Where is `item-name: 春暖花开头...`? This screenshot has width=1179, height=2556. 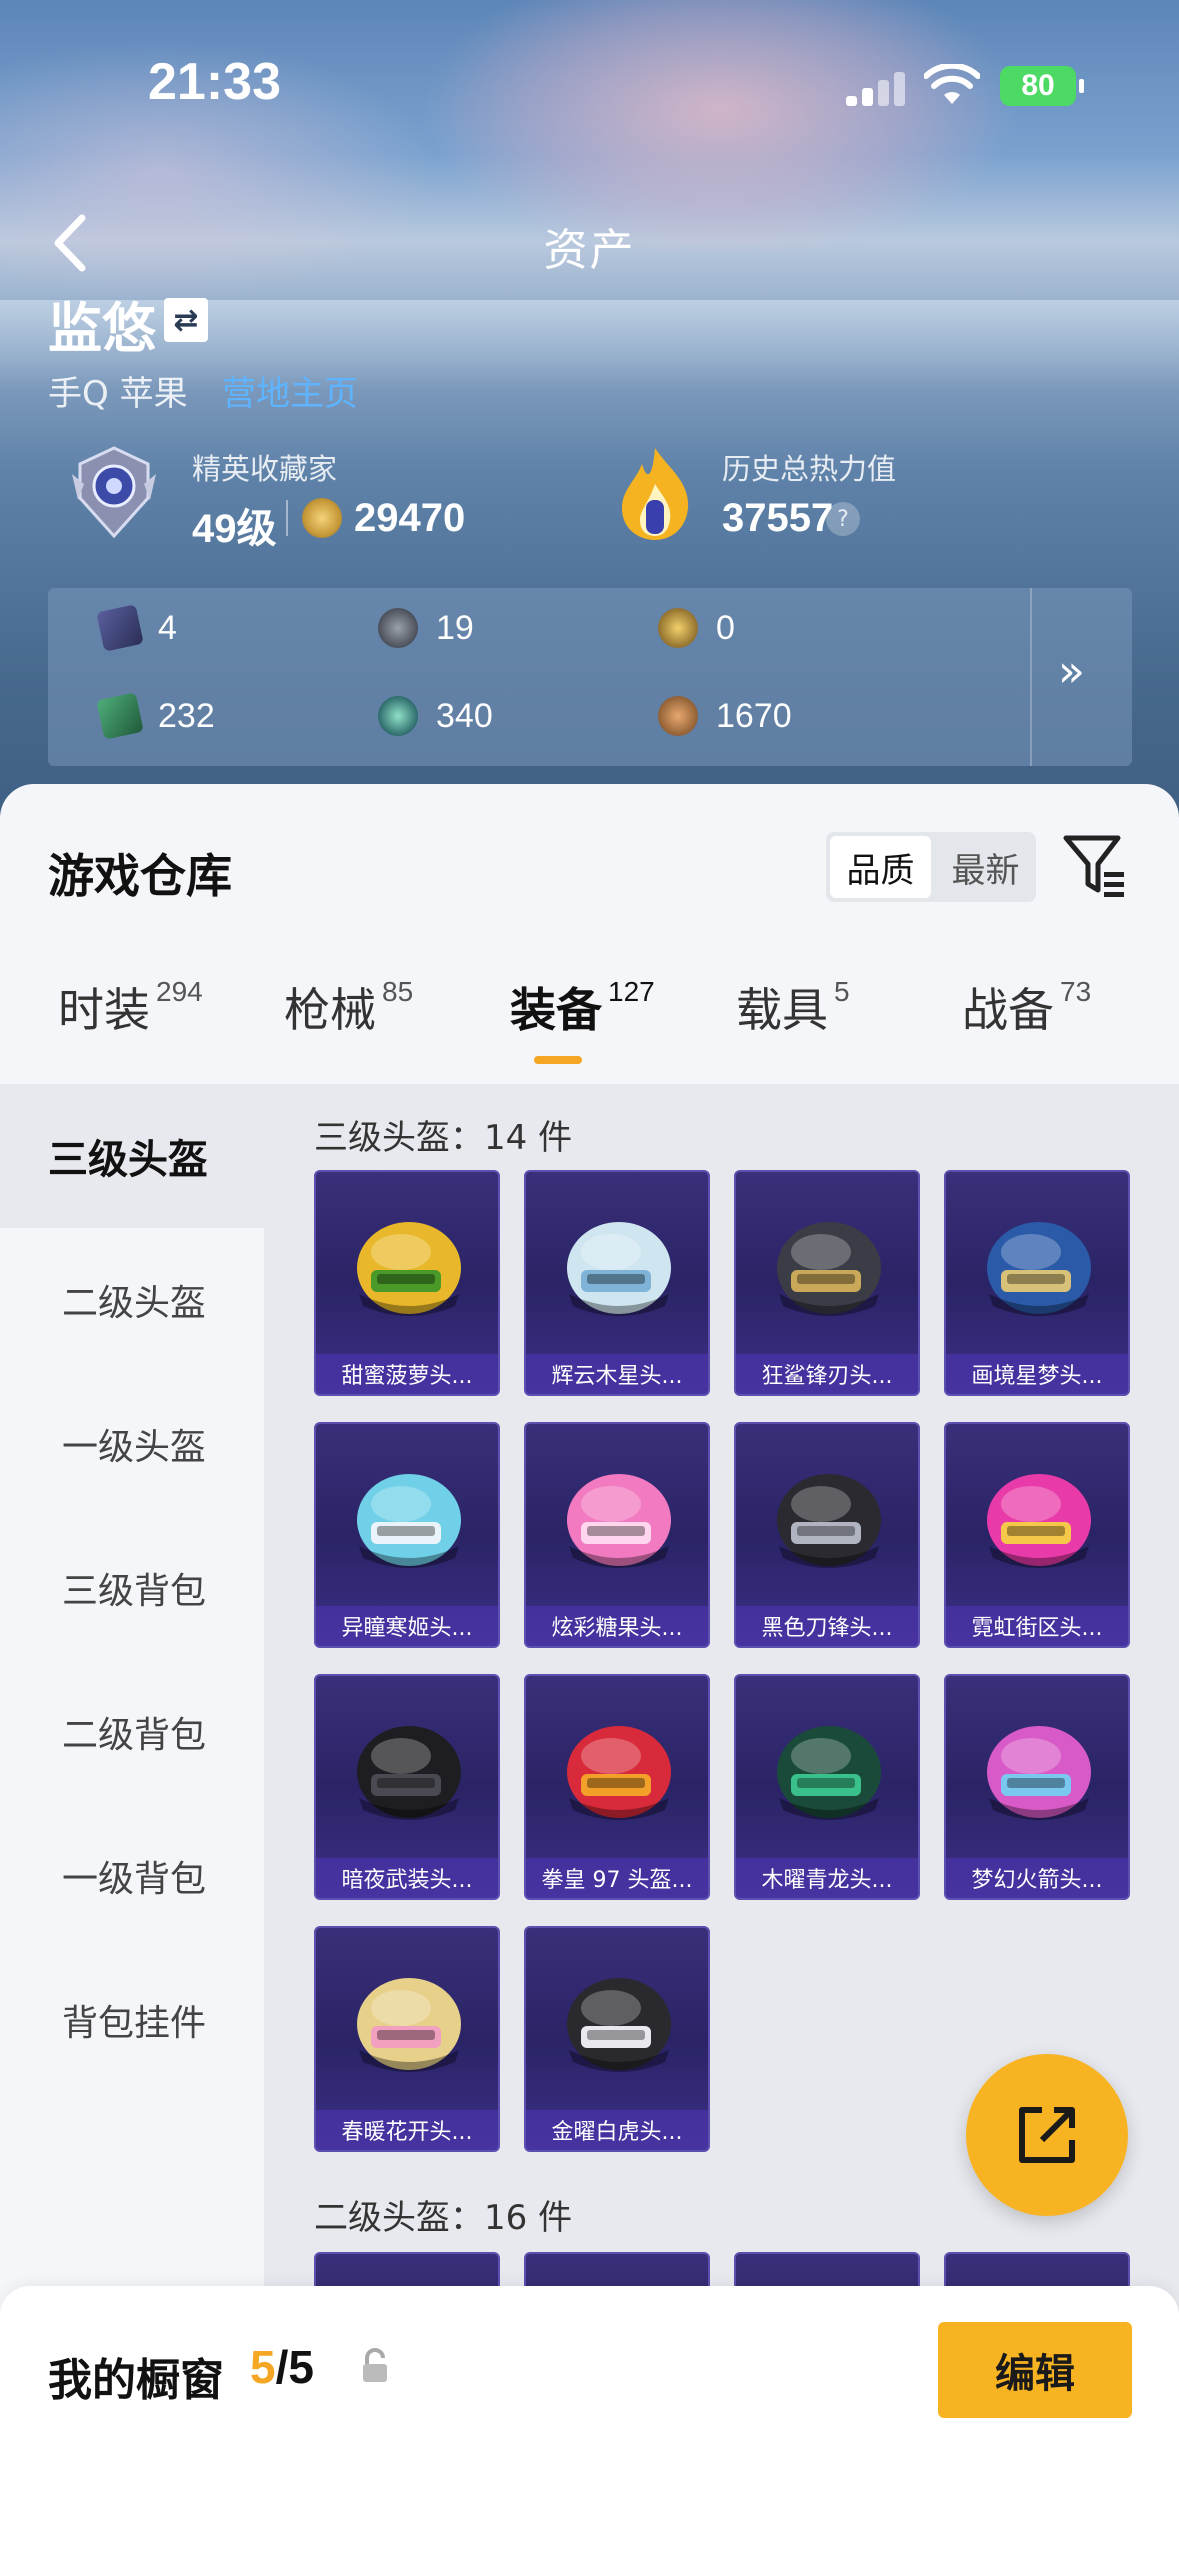
item-name: 春暖花开头... is located at coordinates (407, 2130).